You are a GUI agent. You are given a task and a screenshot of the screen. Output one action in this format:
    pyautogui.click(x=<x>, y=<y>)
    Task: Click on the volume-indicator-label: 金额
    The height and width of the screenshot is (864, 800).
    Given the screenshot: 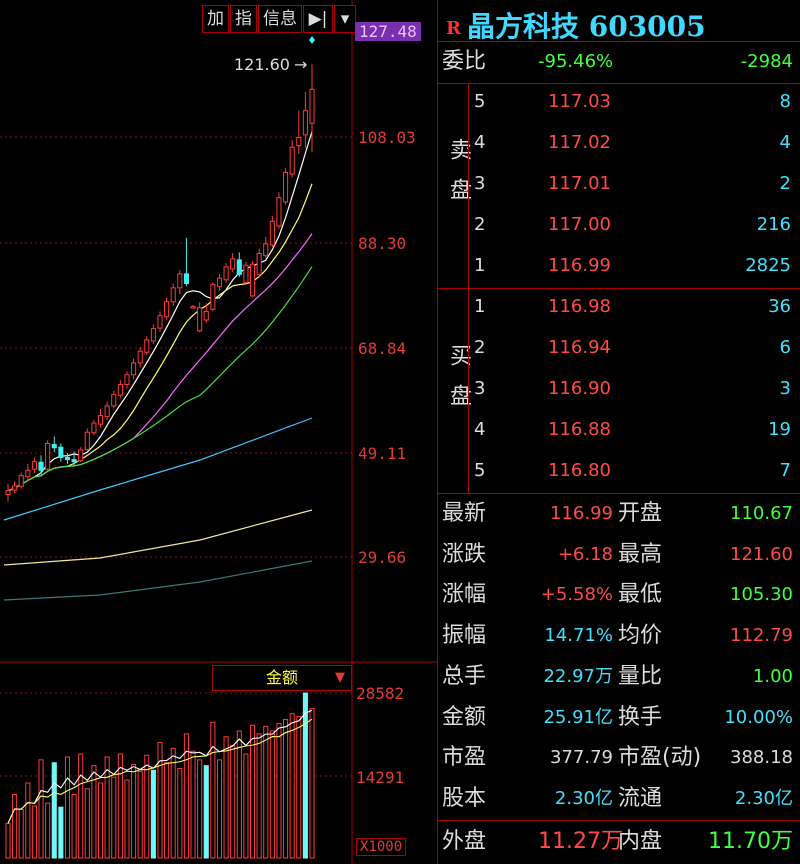 What is the action you would take?
    pyautogui.click(x=281, y=677)
    